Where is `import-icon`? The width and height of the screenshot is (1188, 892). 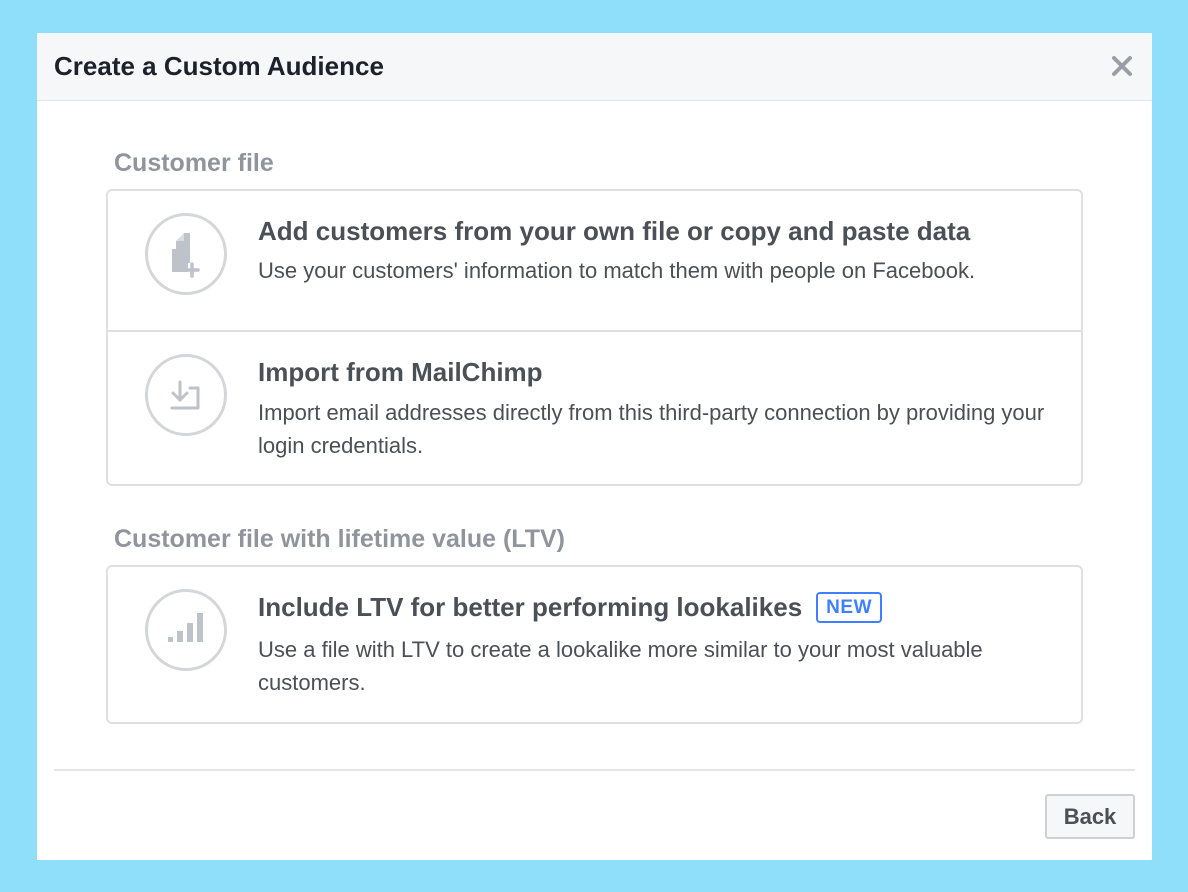
import-icon is located at coordinates (186, 395).